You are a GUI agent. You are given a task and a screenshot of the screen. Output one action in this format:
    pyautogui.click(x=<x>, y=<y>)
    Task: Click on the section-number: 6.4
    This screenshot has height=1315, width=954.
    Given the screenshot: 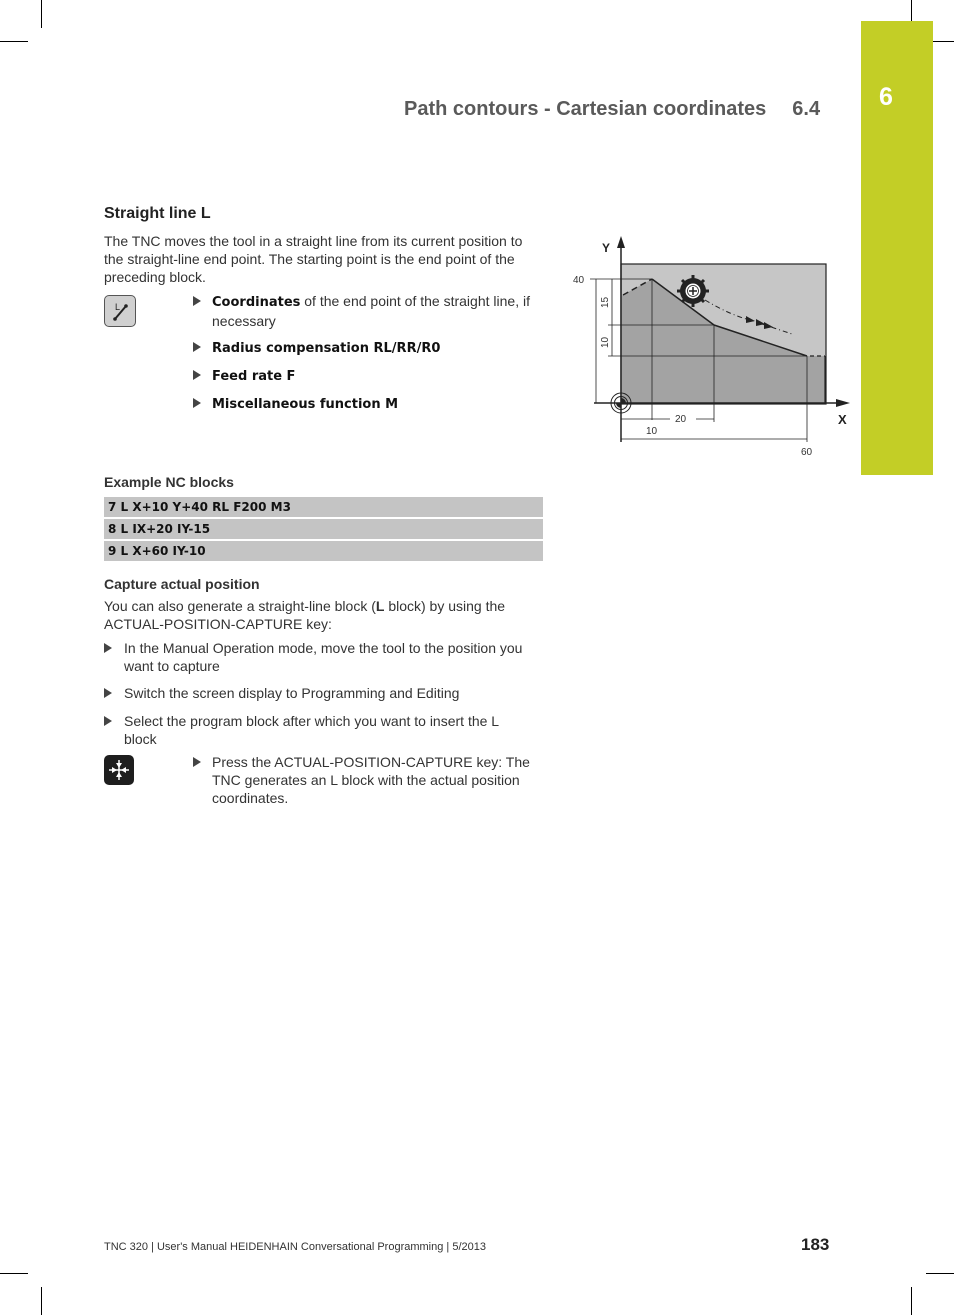 What is the action you would take?
    pyautogui.click(x=806, y=109)
    